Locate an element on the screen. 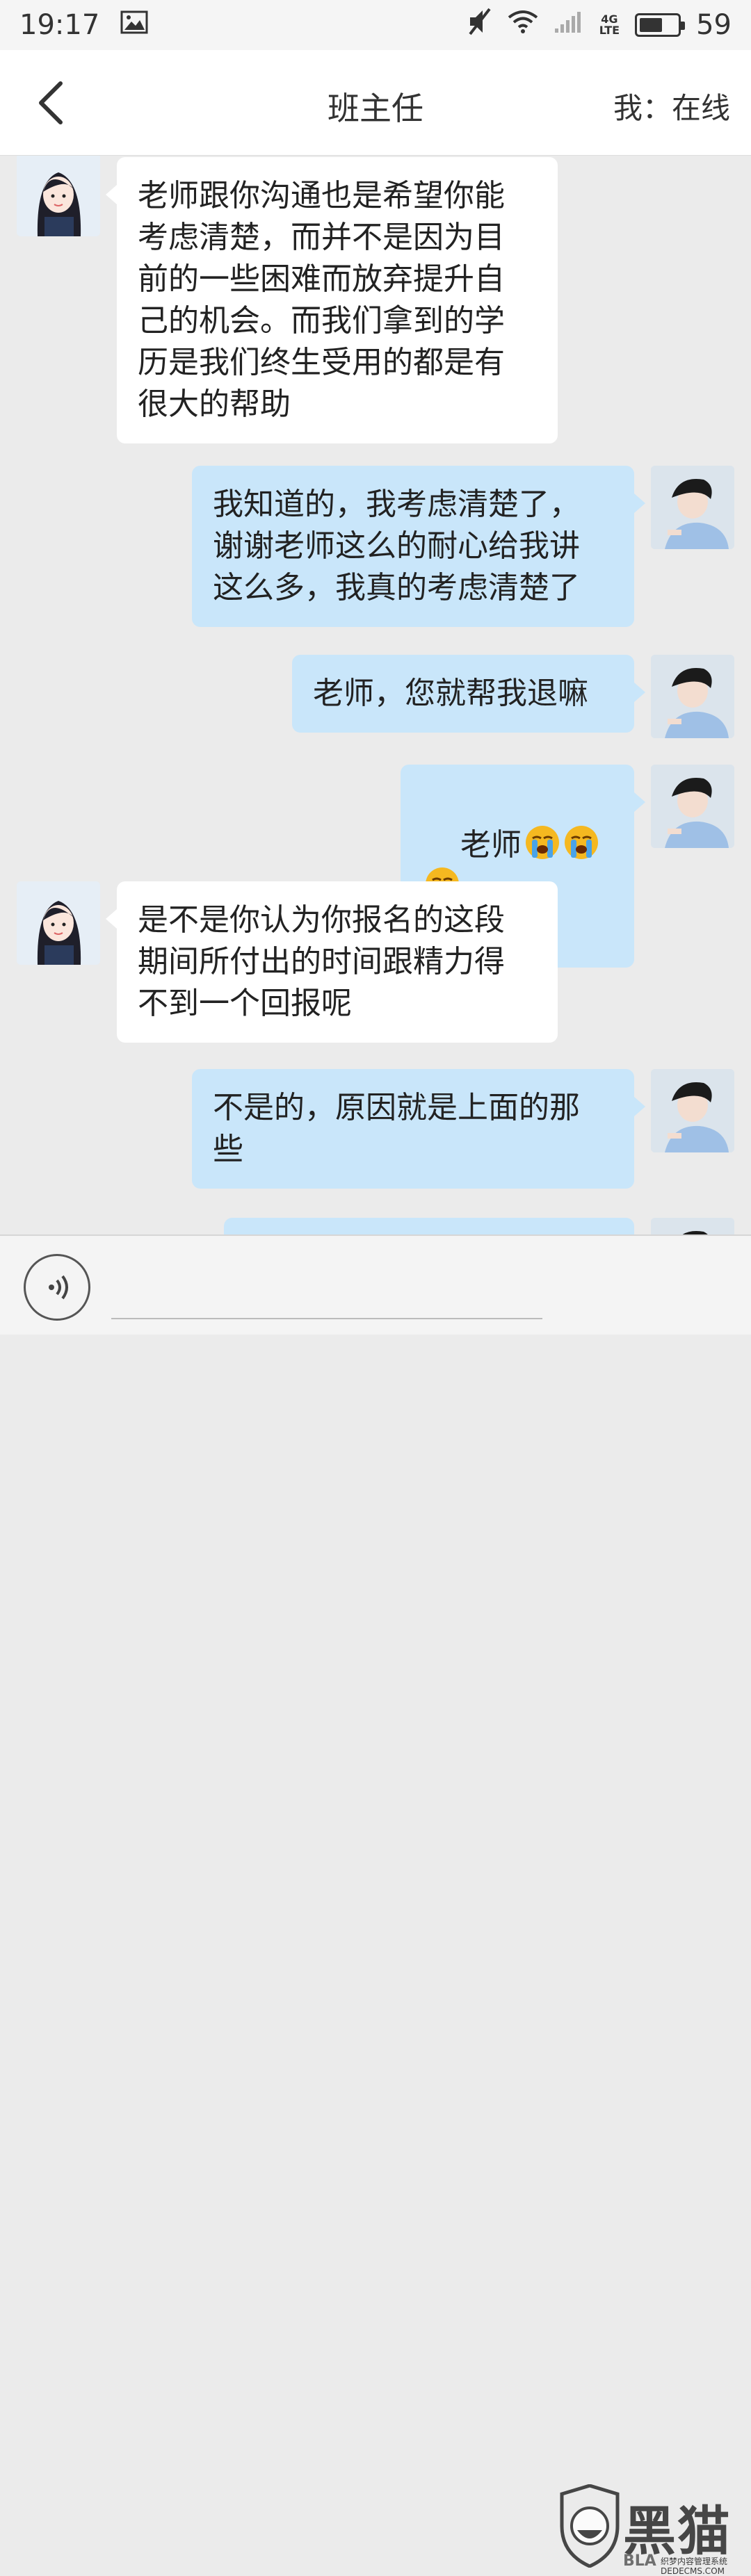 Image resolution: width=751 pixels, height=2576 pixels. voice-input-button is located at coordinates (57, 1287).